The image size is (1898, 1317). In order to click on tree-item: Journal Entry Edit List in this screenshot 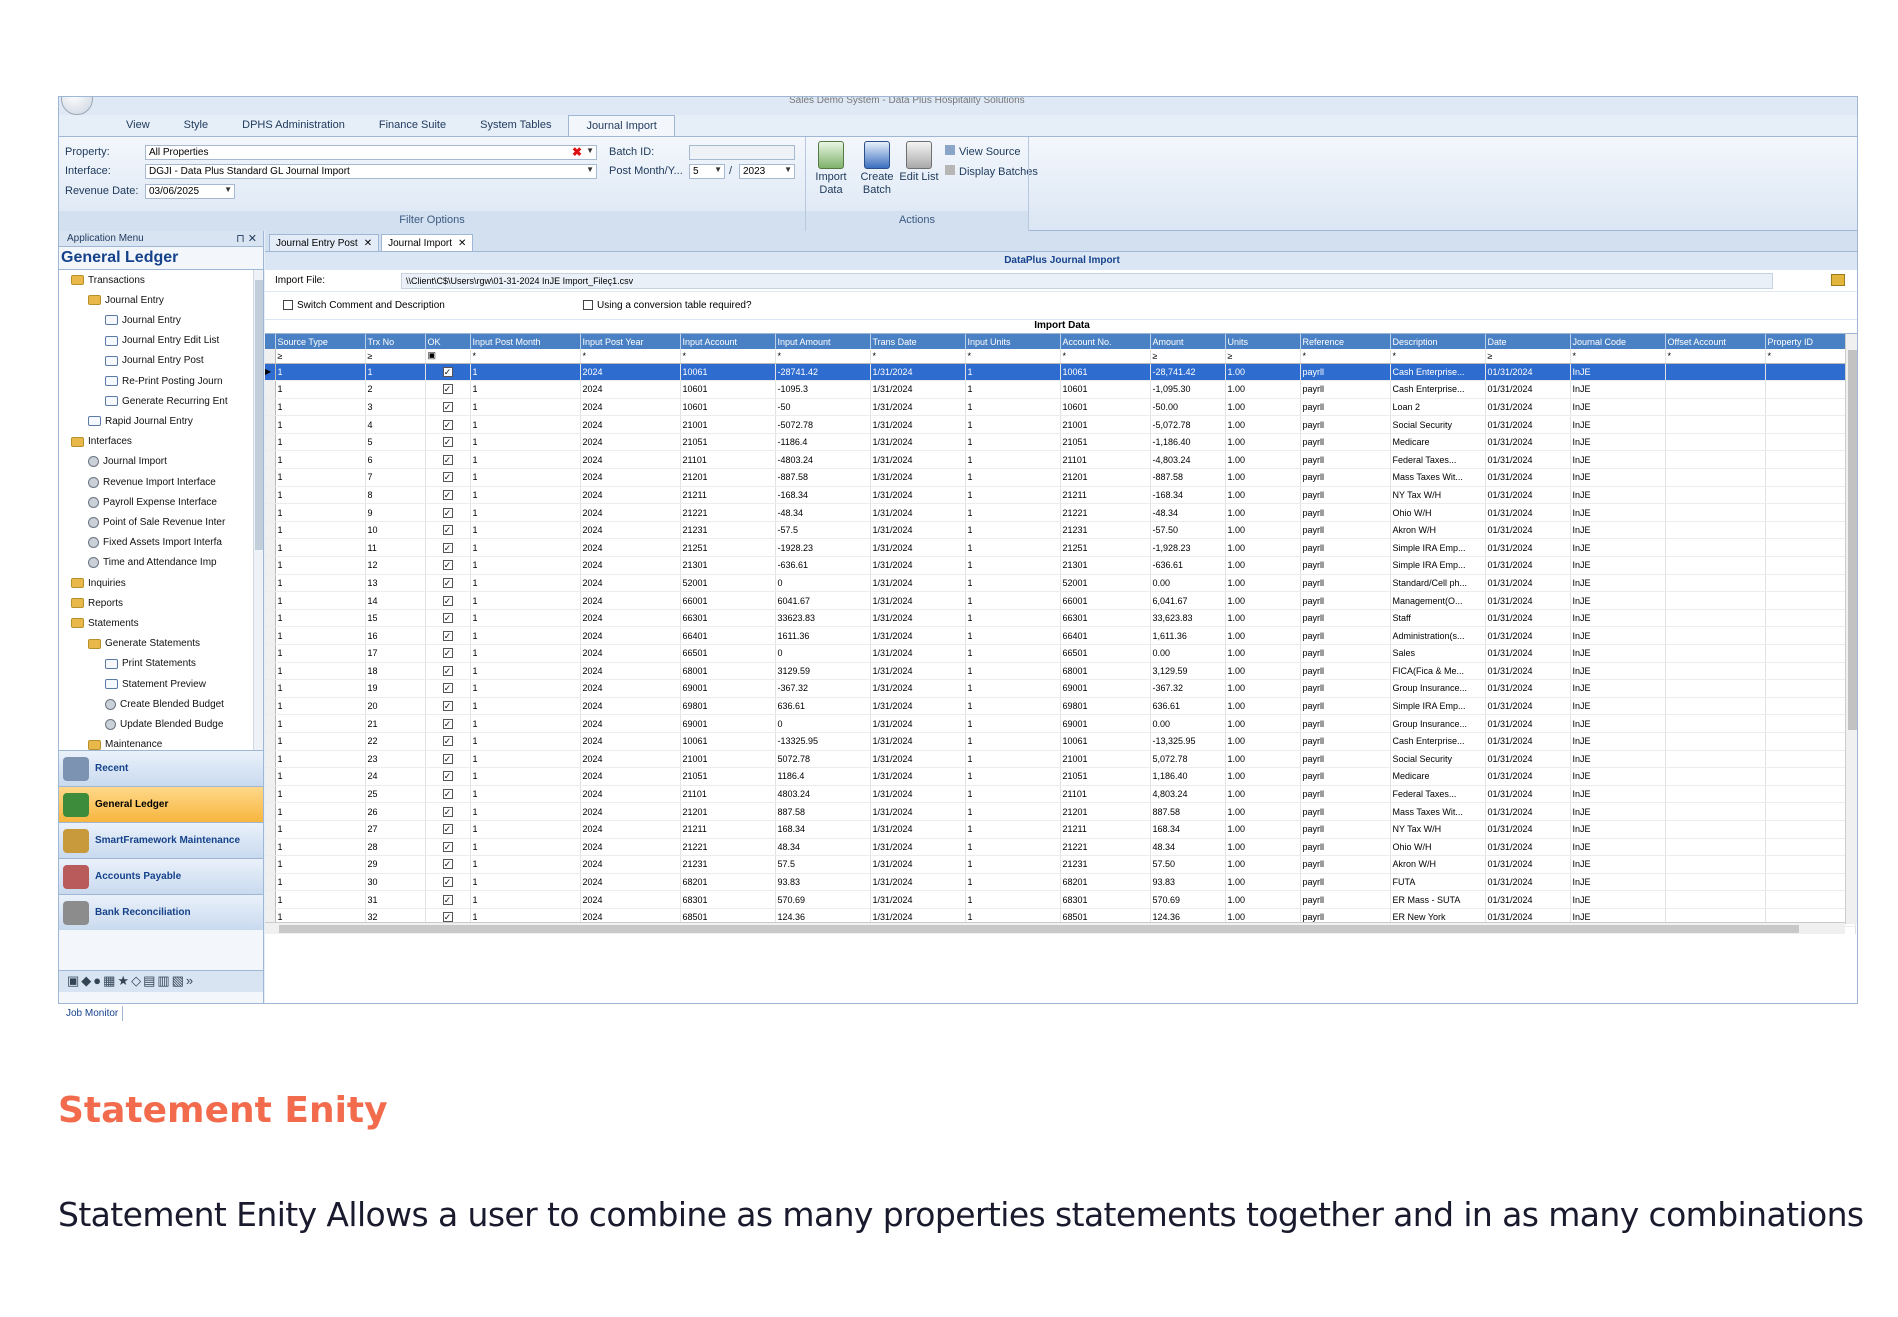, I will do `click(162, 341)`.